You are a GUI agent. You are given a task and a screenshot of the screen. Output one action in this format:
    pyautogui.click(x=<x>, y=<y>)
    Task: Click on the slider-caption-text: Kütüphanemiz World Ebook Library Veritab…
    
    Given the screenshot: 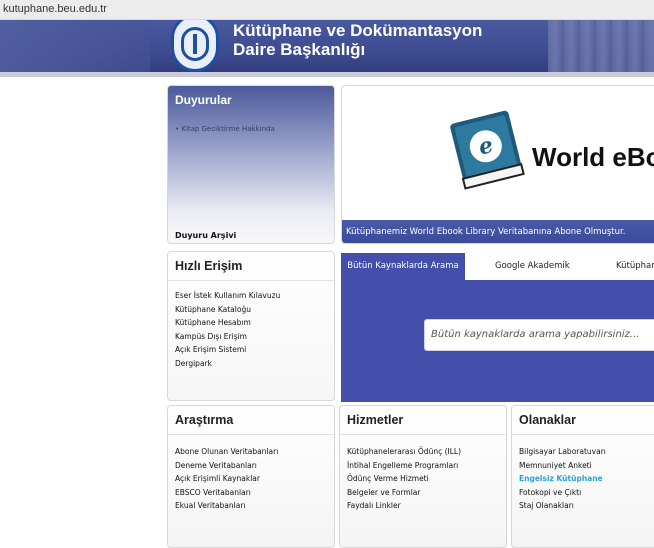 What is the action you would take?
    pyautogui.click(x=486, y=232)
    